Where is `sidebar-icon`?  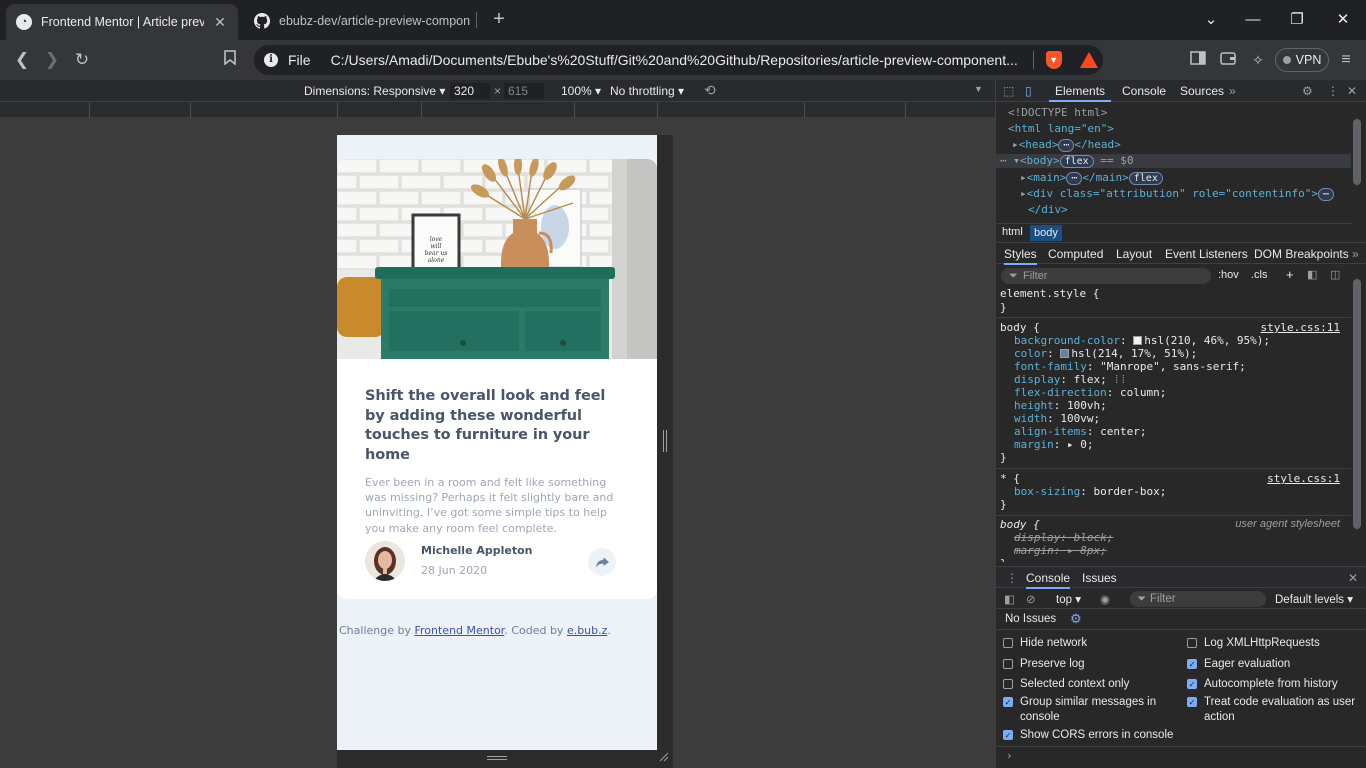
sidebar-icon is located at coordinates (1198, 60).